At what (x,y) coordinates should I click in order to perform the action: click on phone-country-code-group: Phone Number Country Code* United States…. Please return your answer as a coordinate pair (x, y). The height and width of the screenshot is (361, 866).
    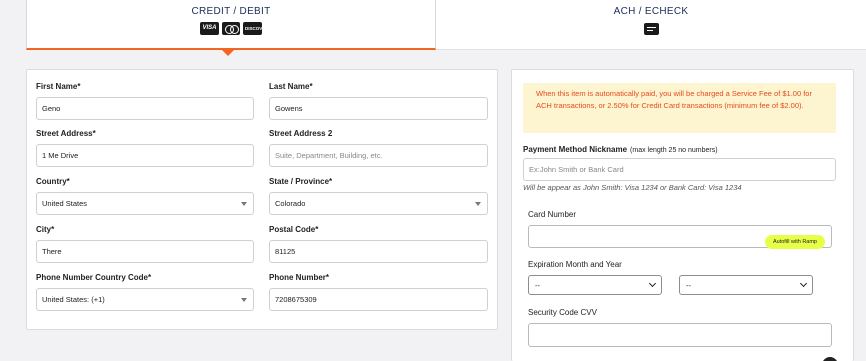
    Looking at the image, I should click on (145, 292).